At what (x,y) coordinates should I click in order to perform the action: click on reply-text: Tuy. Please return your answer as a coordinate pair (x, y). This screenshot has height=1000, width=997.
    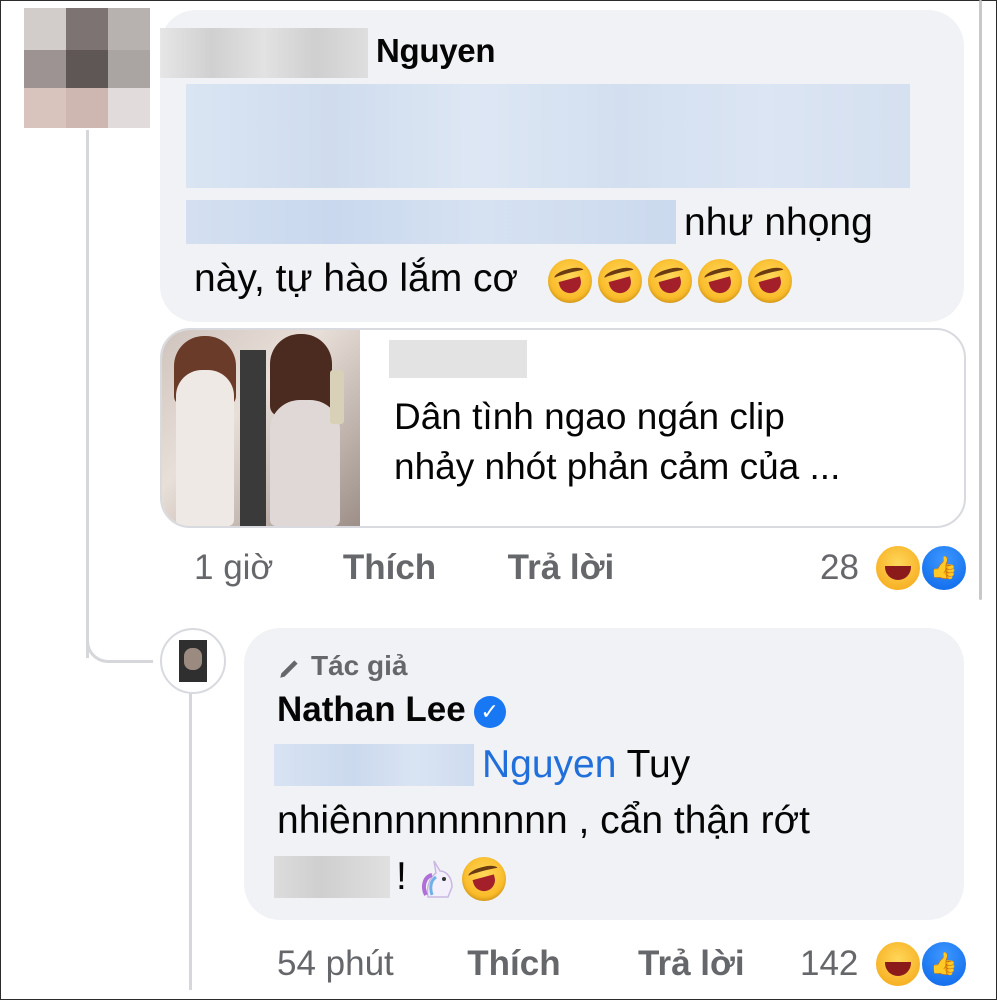
    Looking at the image, I should click on (658, 764).